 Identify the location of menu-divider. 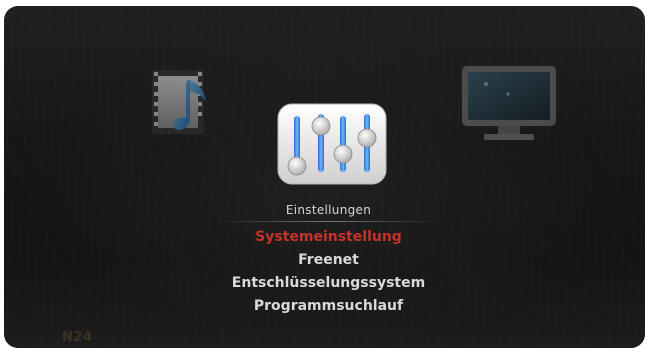
(328, 221).